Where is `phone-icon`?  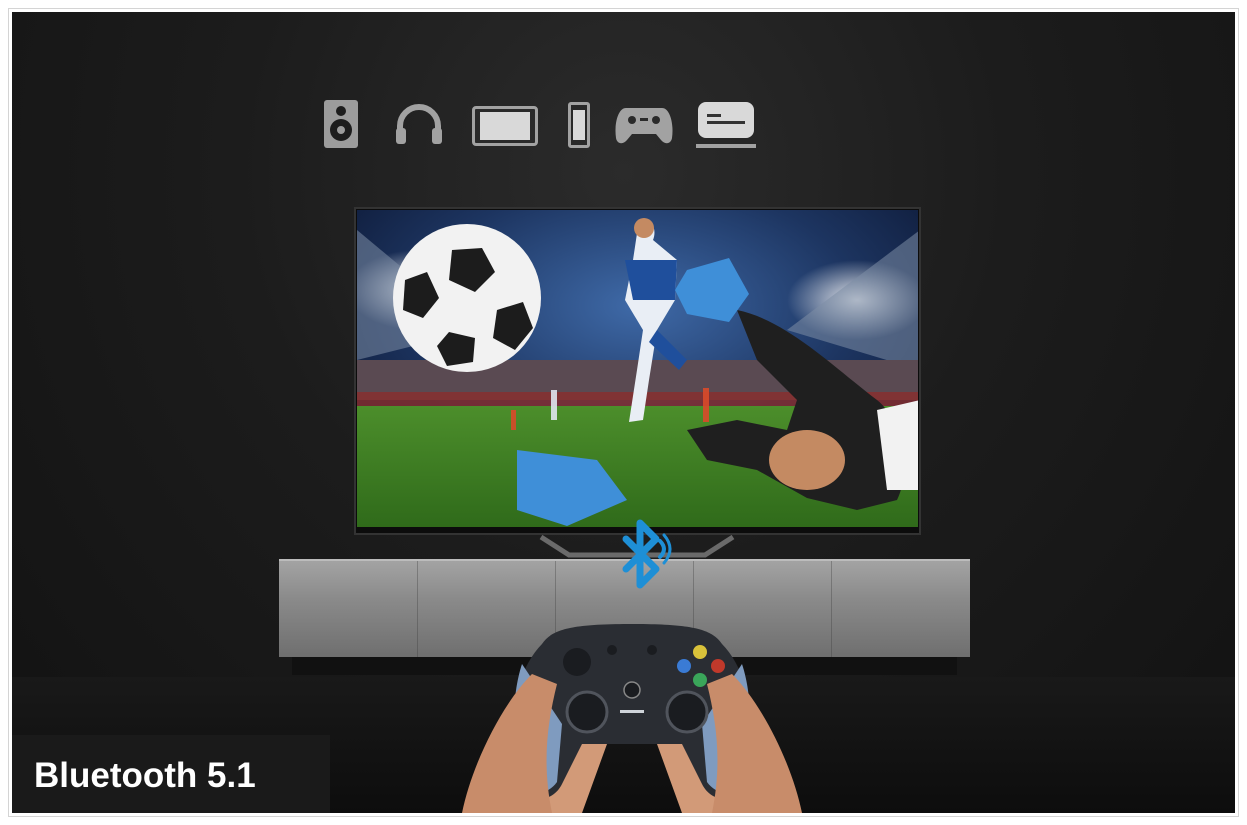 phone-icon is located at coordinates (579, 125).